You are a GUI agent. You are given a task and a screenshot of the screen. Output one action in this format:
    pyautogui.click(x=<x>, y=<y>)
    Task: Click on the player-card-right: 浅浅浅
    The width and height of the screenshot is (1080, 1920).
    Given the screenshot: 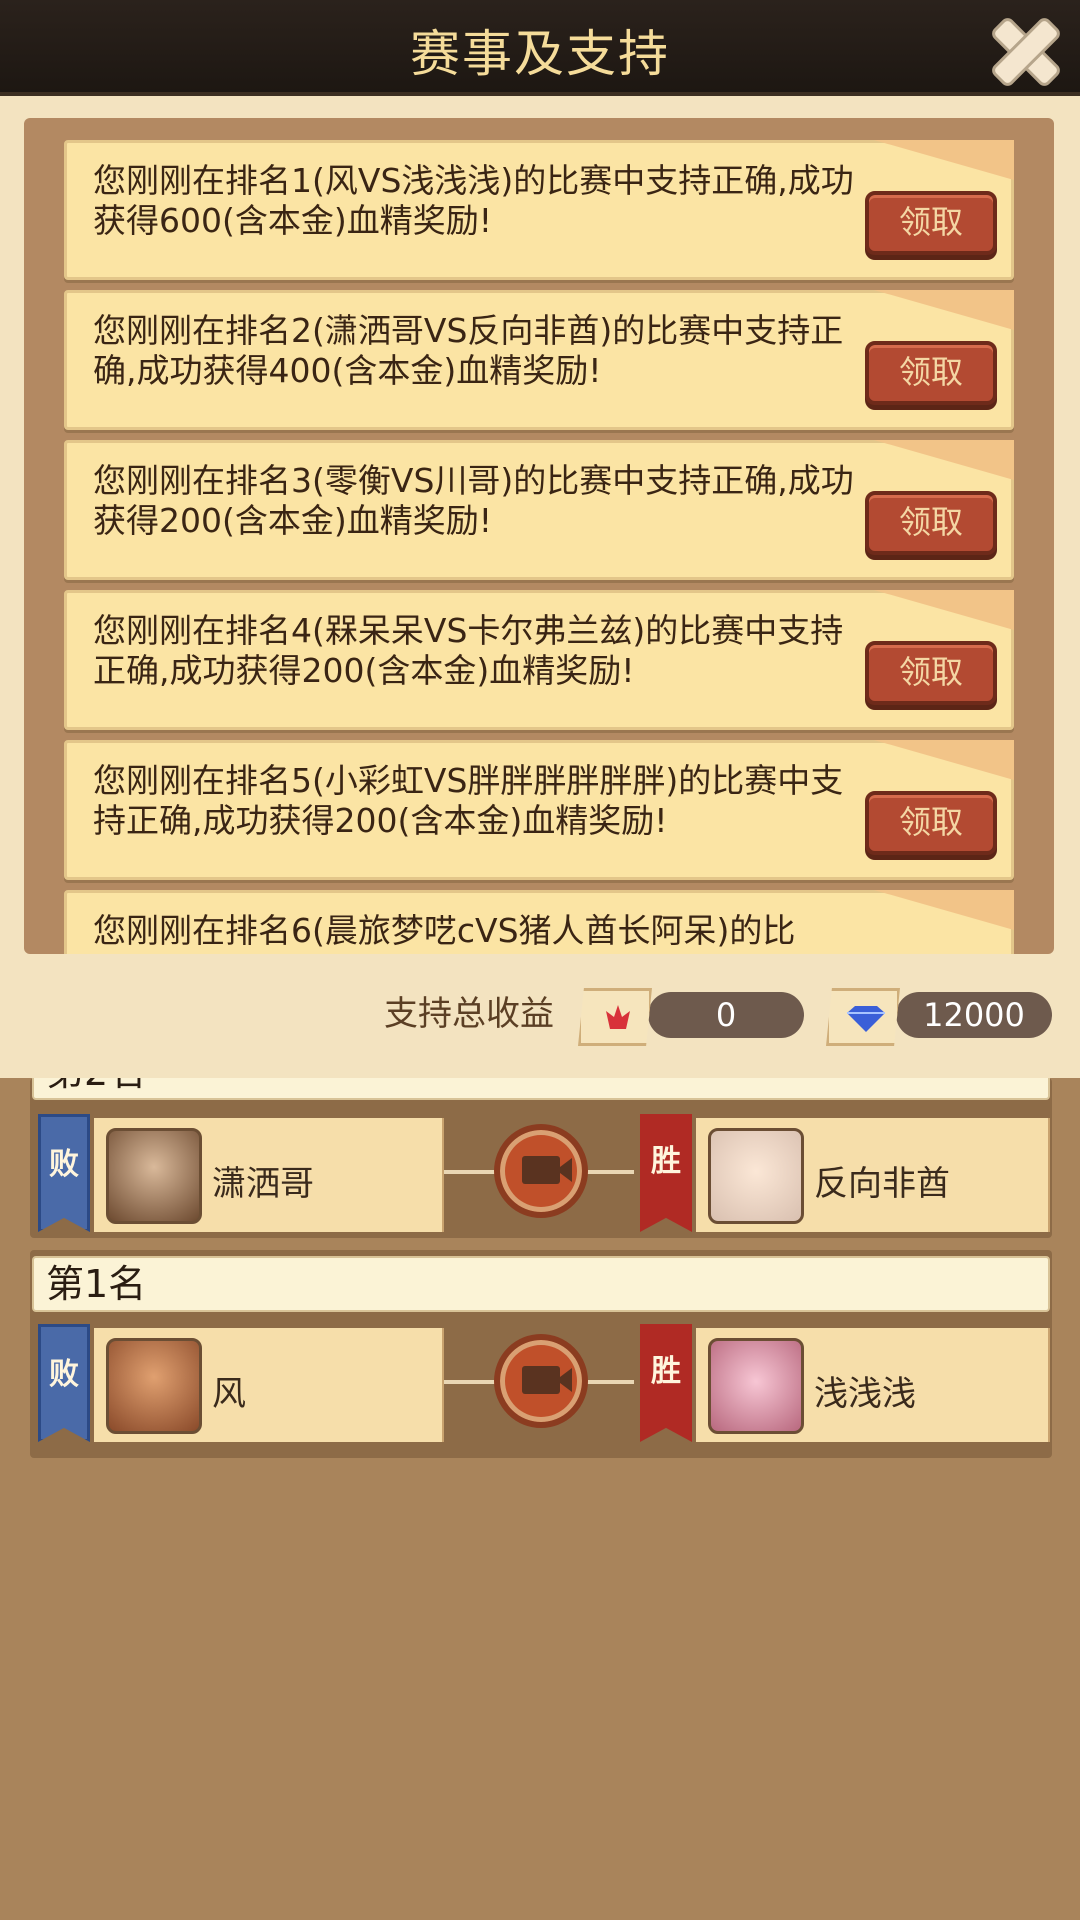 What is the action you would take?
    pyautogui.click(x=873, y=1385)
    